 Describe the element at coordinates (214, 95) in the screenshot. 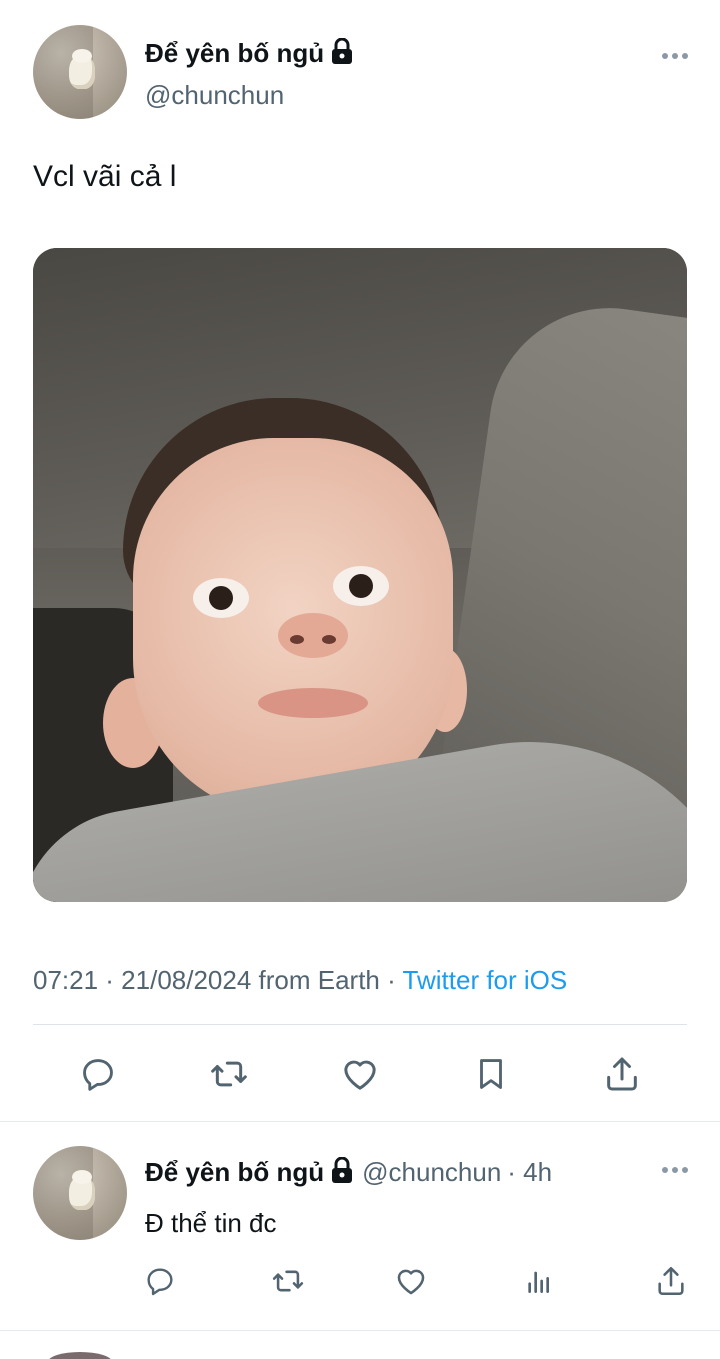

I see `author-handle: @chunchun` at that location.